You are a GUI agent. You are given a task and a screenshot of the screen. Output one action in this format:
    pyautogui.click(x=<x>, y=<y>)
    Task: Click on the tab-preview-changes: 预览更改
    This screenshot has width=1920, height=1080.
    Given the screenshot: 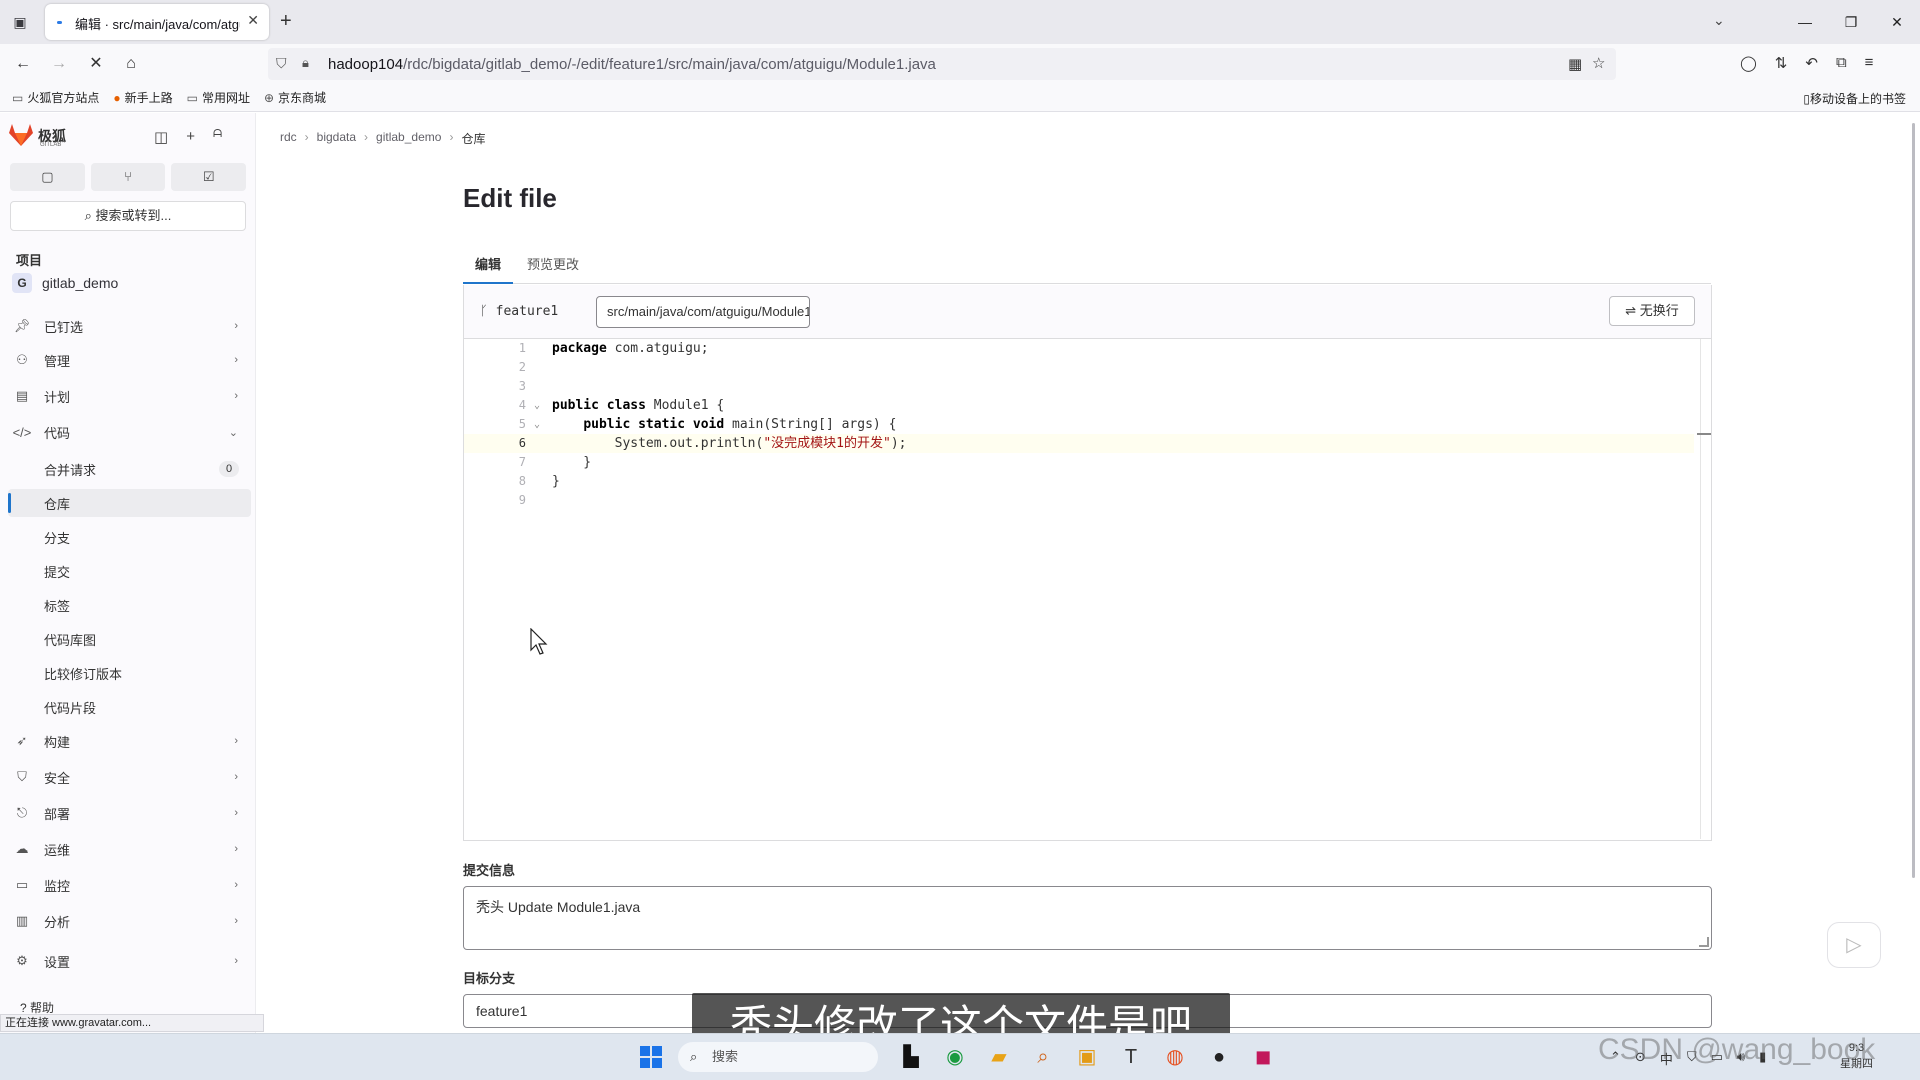 What is the action you would take?
    pyautogui.click(x=553, y=269)
    